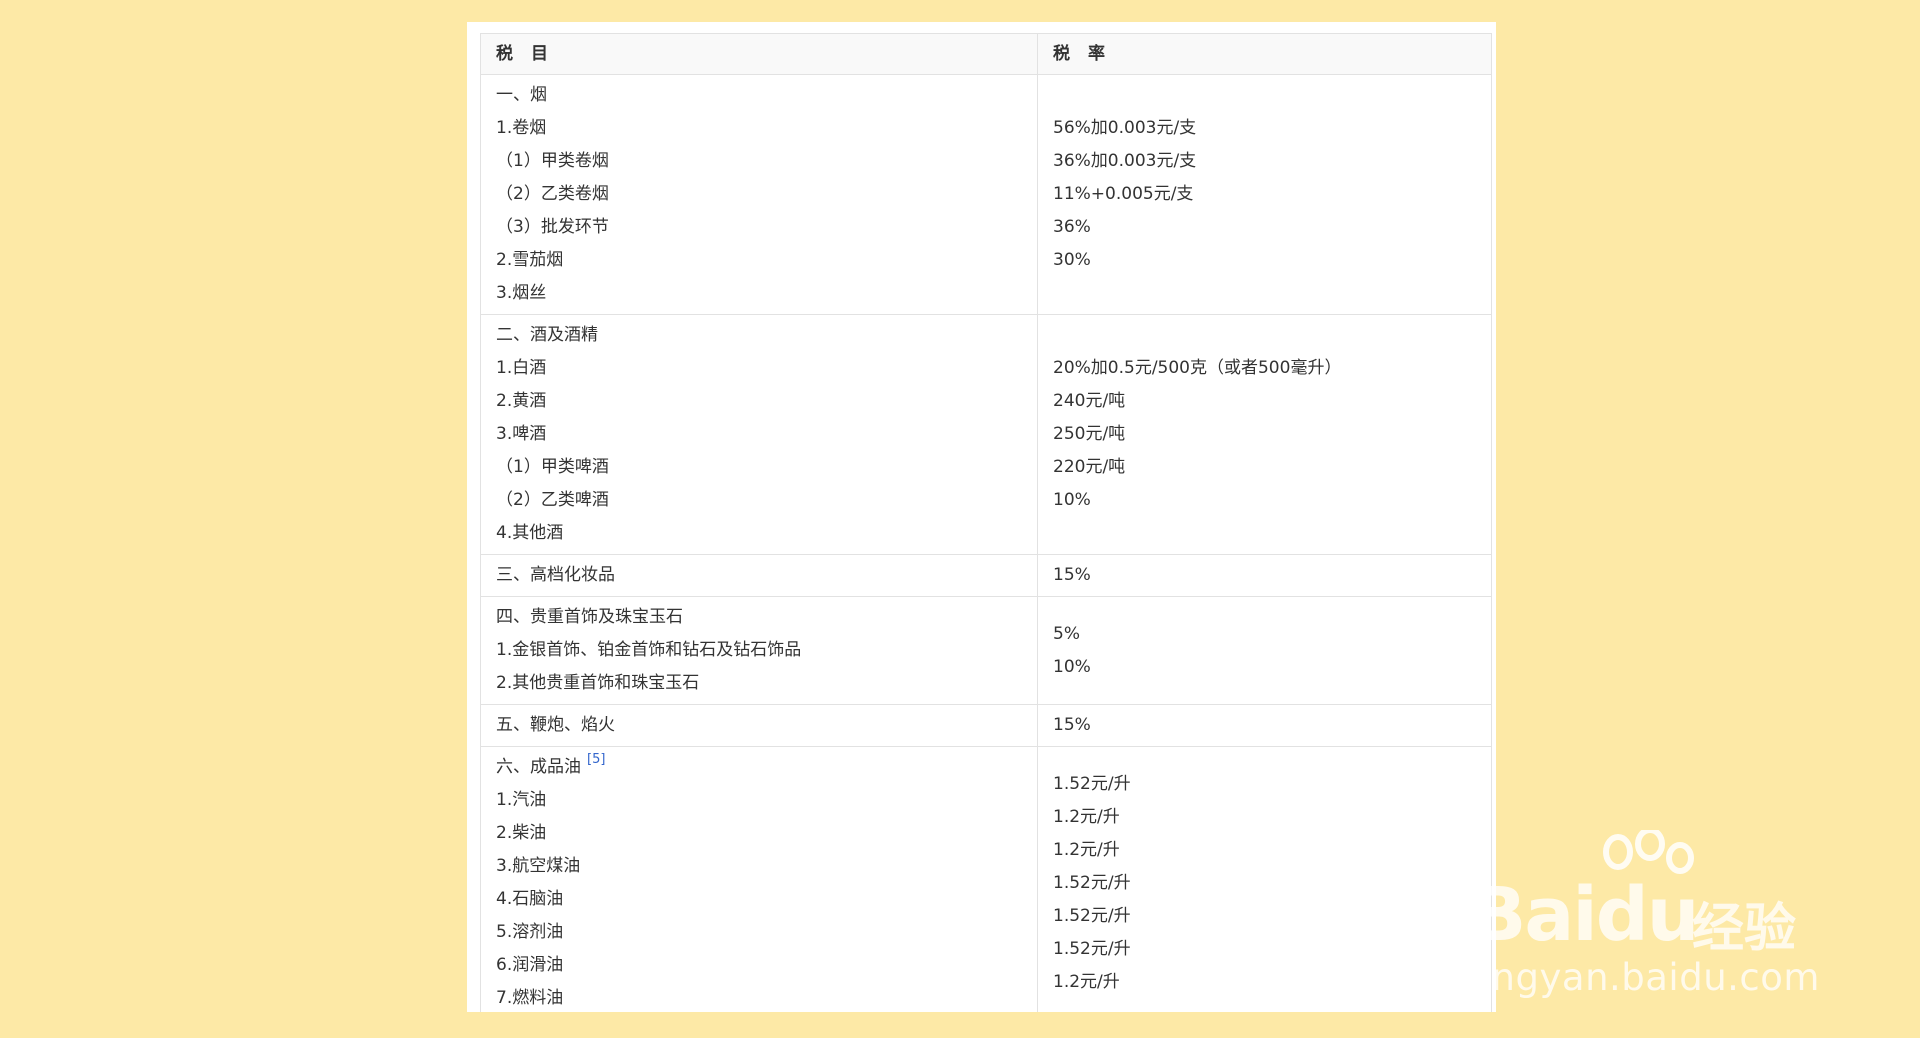  Describe the element at coordinates (589, 617) in the screenshot. I see `item-line: 四、贵重首饰及珠宝玉石` at that location.